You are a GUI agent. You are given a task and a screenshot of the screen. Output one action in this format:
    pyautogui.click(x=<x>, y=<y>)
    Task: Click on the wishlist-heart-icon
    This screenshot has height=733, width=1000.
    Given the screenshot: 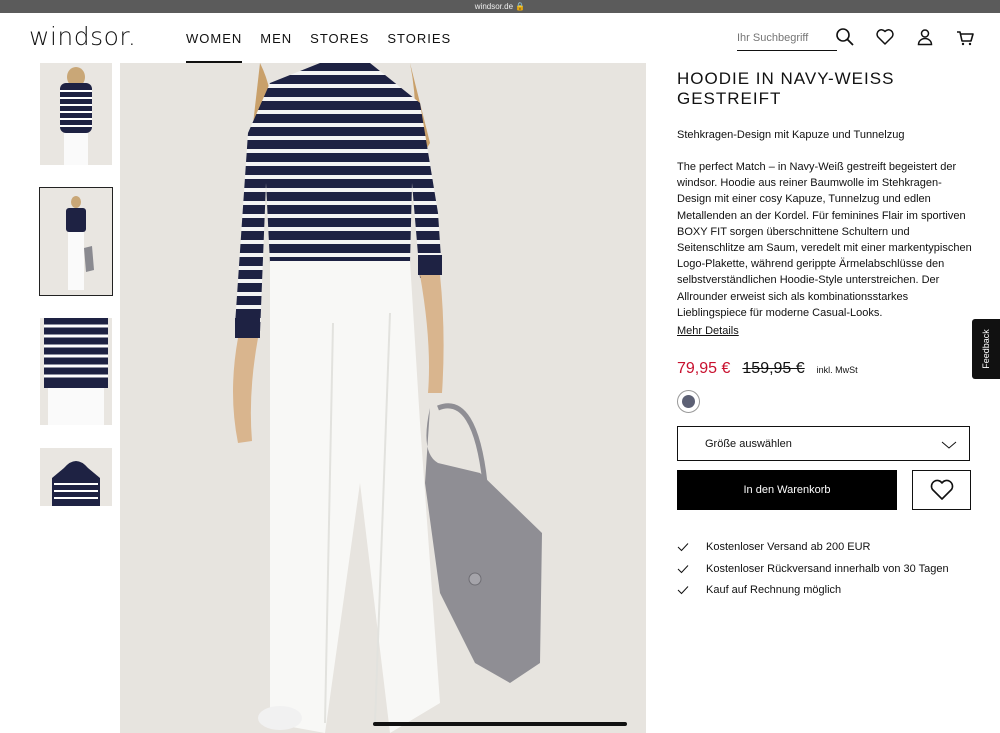 What is the action you would take?
    pyautogui.click(x=885, y=37)
    